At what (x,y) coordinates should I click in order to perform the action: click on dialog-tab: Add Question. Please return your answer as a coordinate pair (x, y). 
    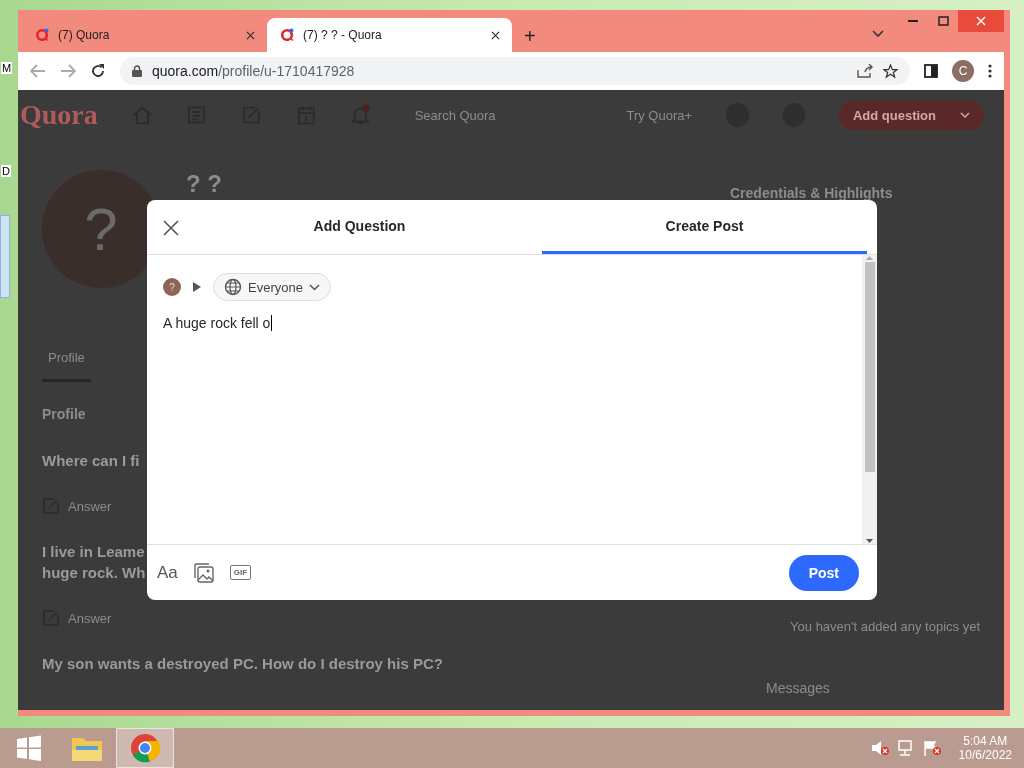
    Looking at the image, I should click on (359, 227).